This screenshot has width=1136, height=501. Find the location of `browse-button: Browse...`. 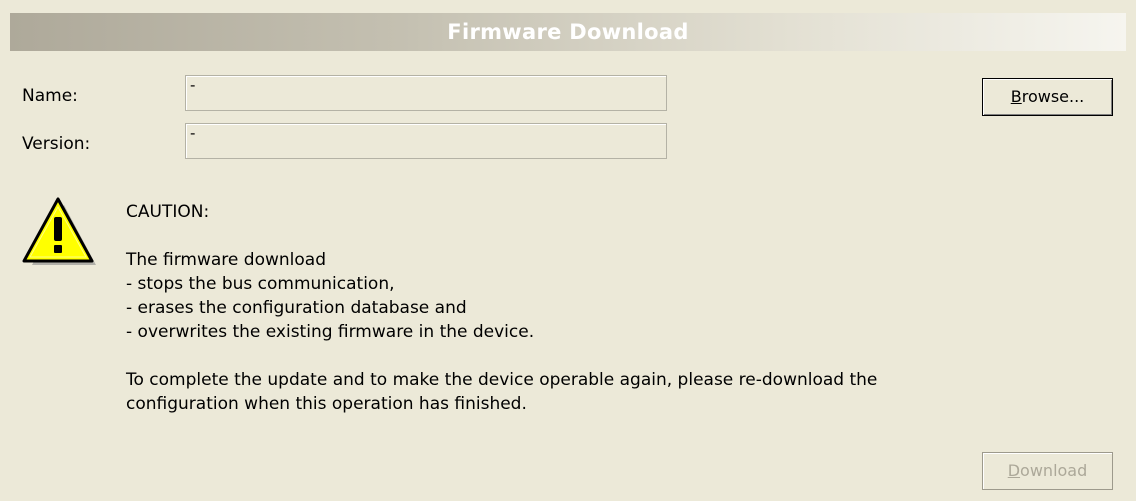

browse-button: Browse... is located at coordinates (1047, 97).